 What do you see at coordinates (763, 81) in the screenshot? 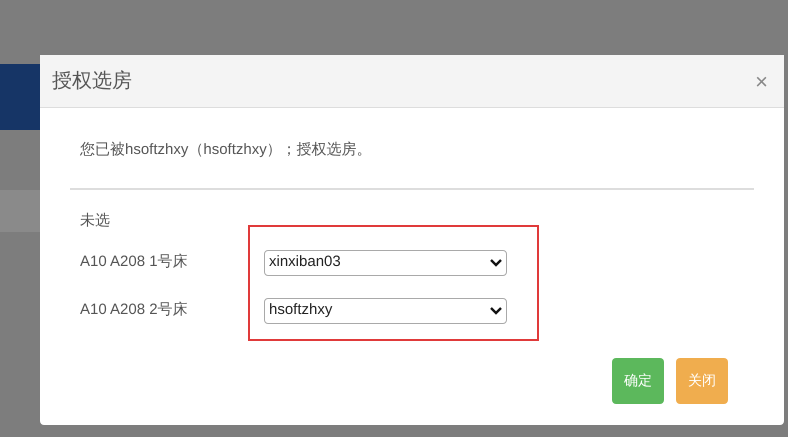
I see `close-button: ×` at bounding box center [763, 81].